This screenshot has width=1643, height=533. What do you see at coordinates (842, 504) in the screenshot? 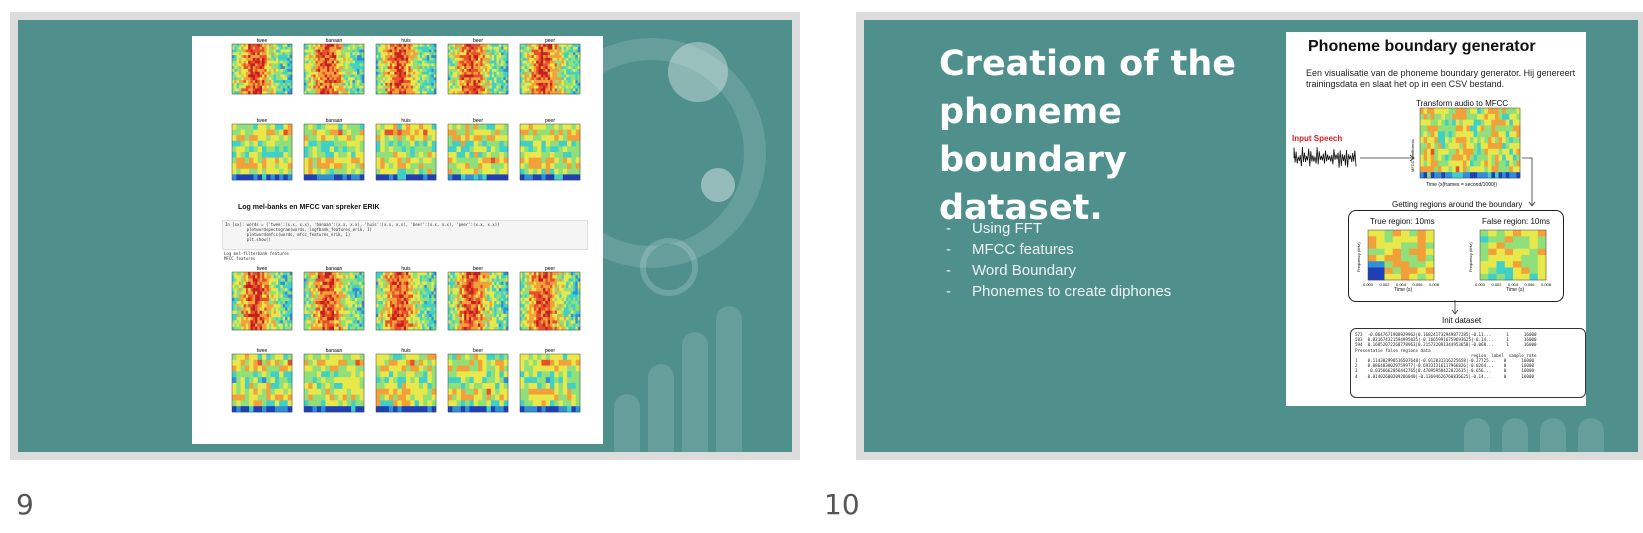
I see `slide-number-10: 10` at bounding box center [842, 504].